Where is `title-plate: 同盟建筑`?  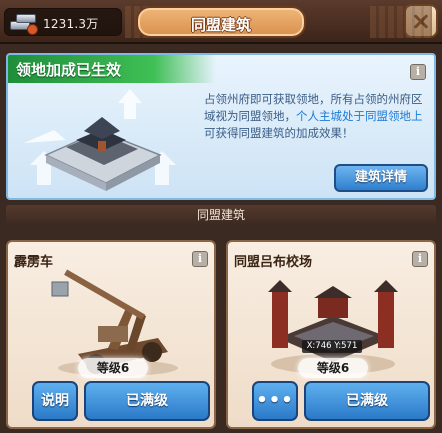 title-plate: 同盟建筑 is located at coordinates (221, 22).